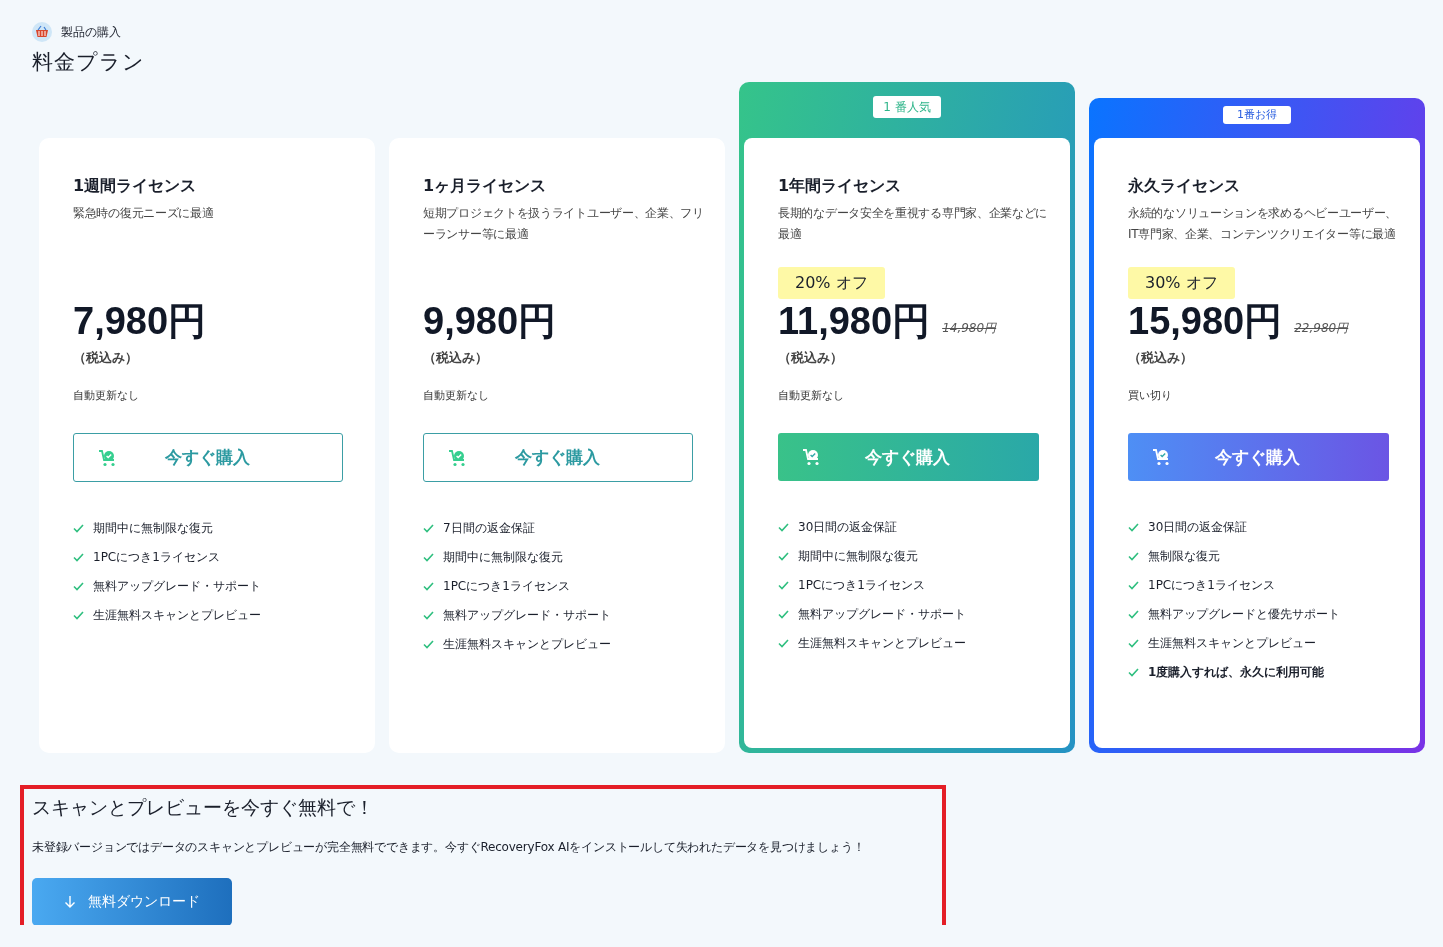  What do you see at coordinates (831, 283) in the screenshot?
I see `discount-tag: 20% オフ` at bounding box center [831, 283].